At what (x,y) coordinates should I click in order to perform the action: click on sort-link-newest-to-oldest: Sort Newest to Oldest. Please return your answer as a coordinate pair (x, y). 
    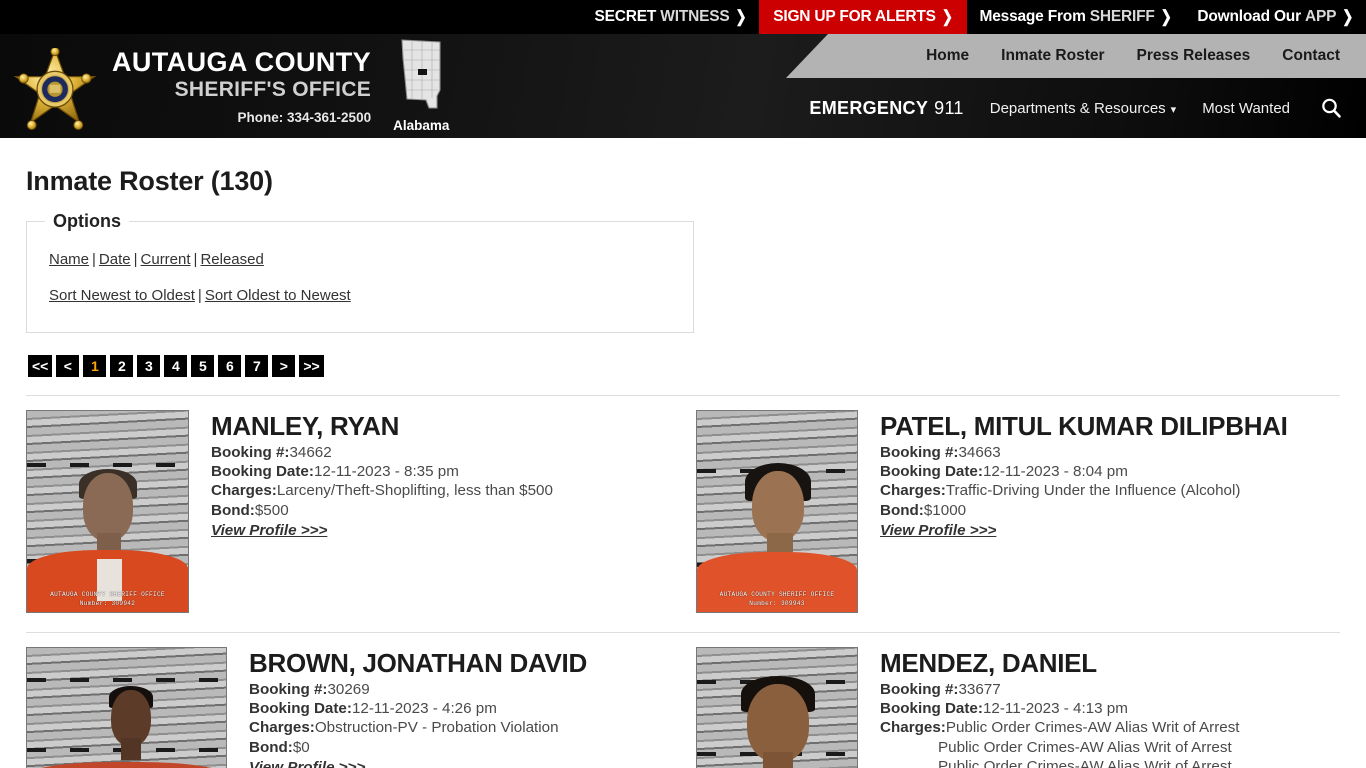
    Looking at the image, I should click on (122, 295).